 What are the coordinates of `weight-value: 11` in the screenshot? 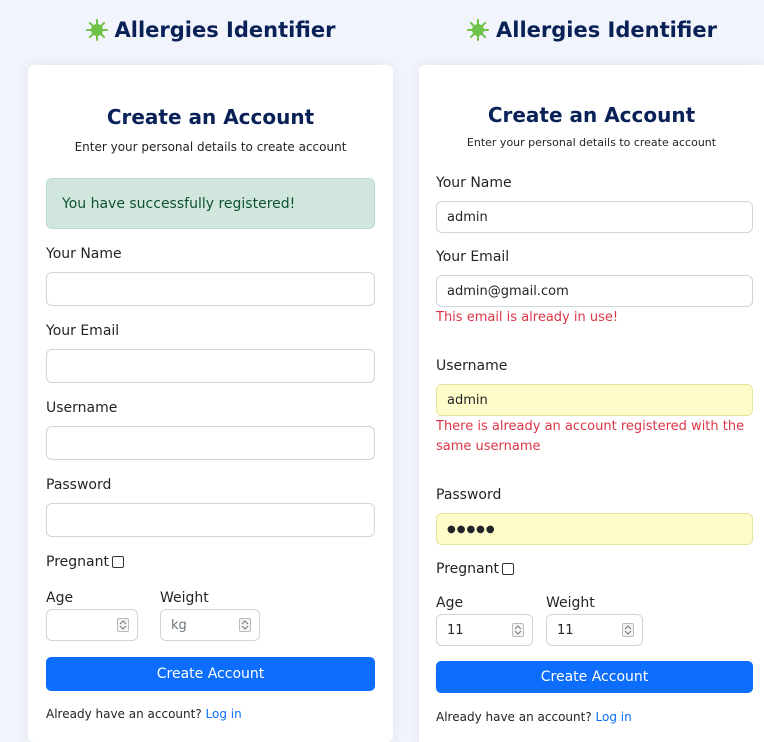 It's located at (565, 630).